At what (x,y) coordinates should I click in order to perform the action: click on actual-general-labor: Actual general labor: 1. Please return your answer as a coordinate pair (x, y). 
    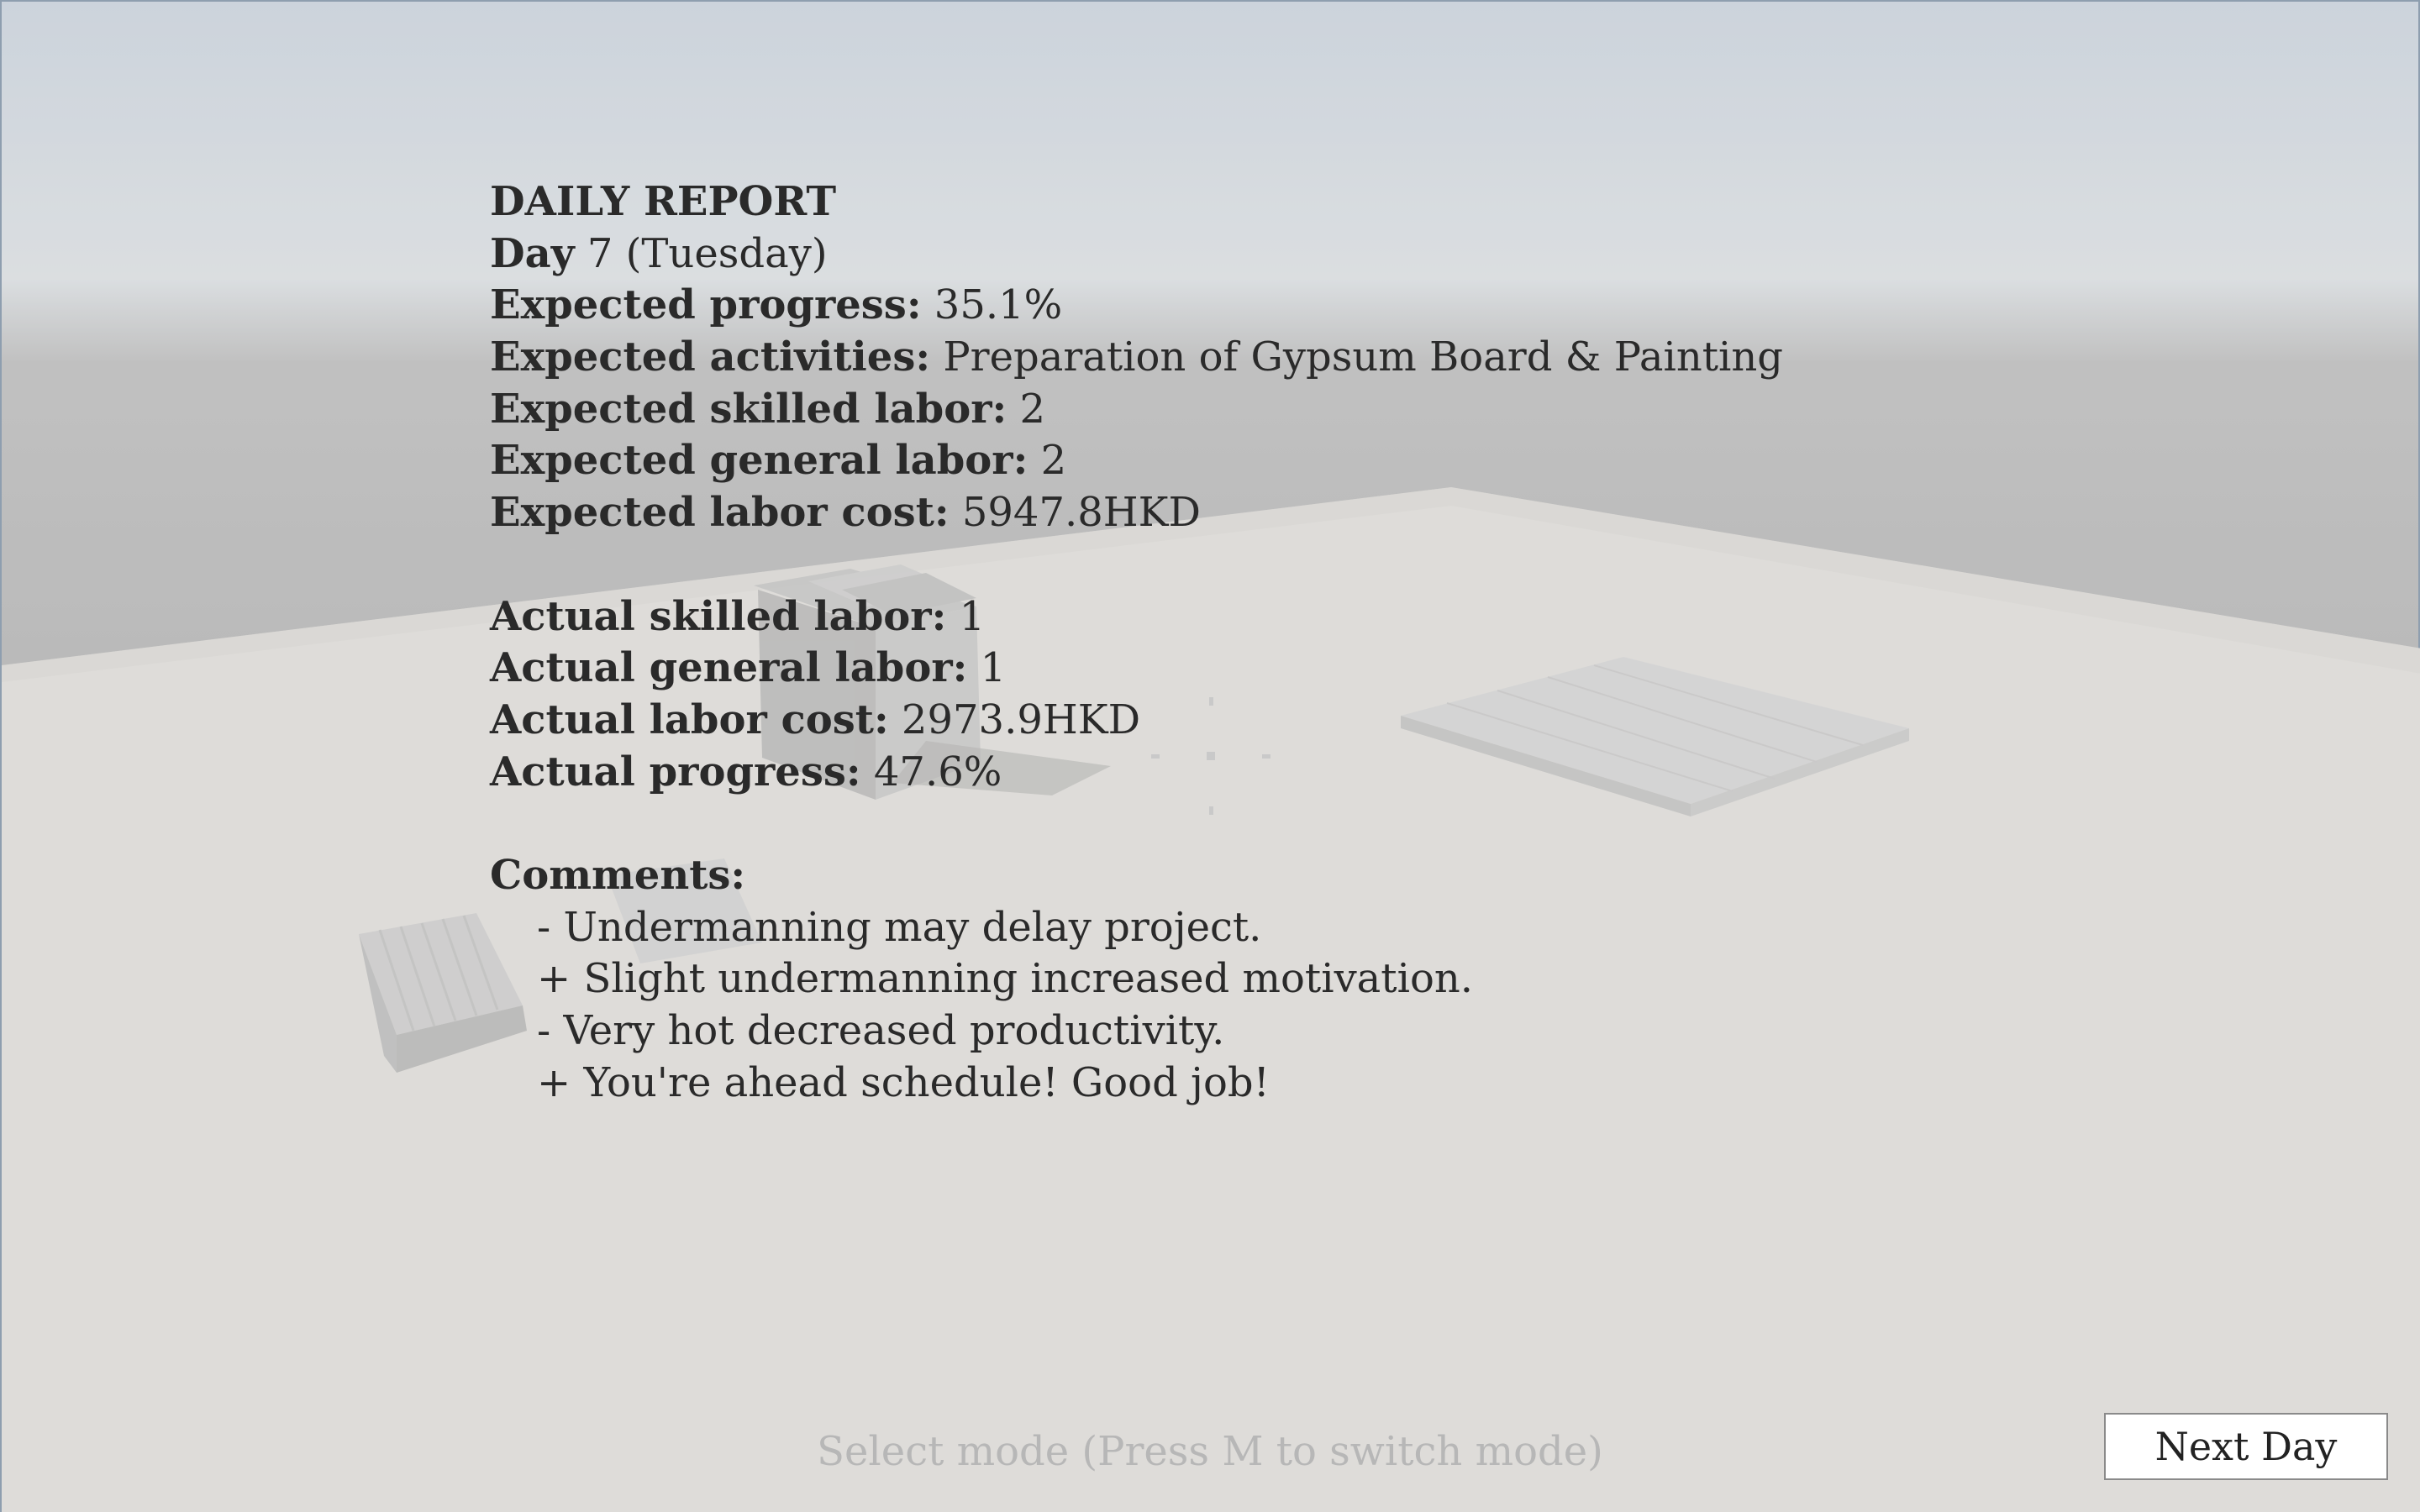
    Looking at the image, I should click on (749, 668).